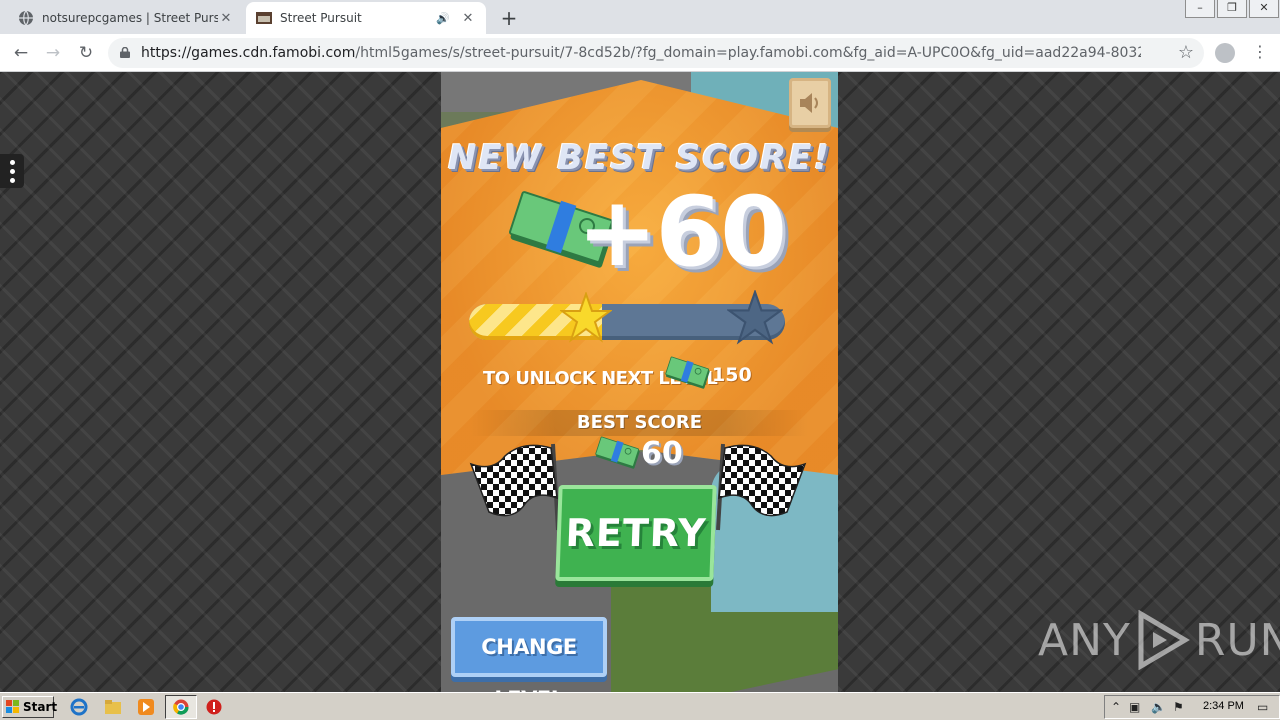 This screenshot has width=1280, height=720. I want to click on grey-star-icon, so click(755, 317).